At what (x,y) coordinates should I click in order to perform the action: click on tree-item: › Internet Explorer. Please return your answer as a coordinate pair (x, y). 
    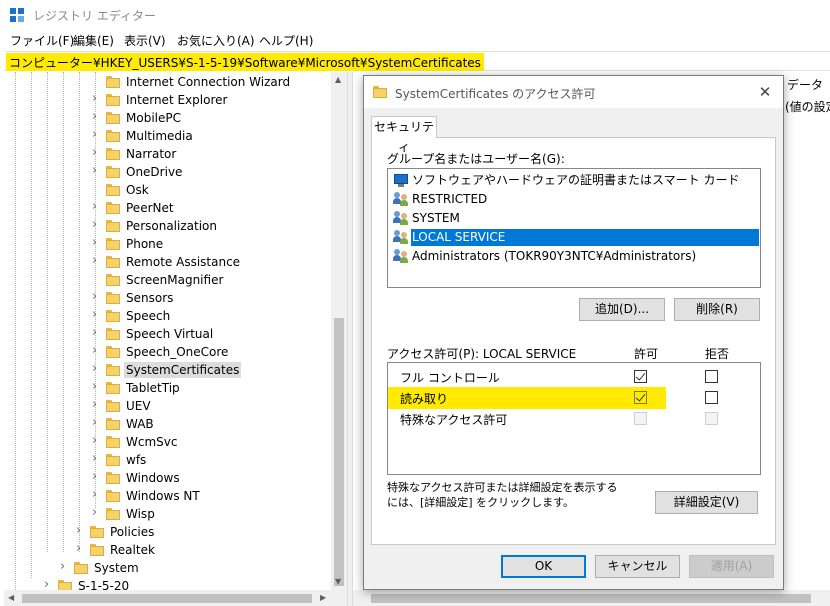
    Looking at the image, I should click on (169, 100).